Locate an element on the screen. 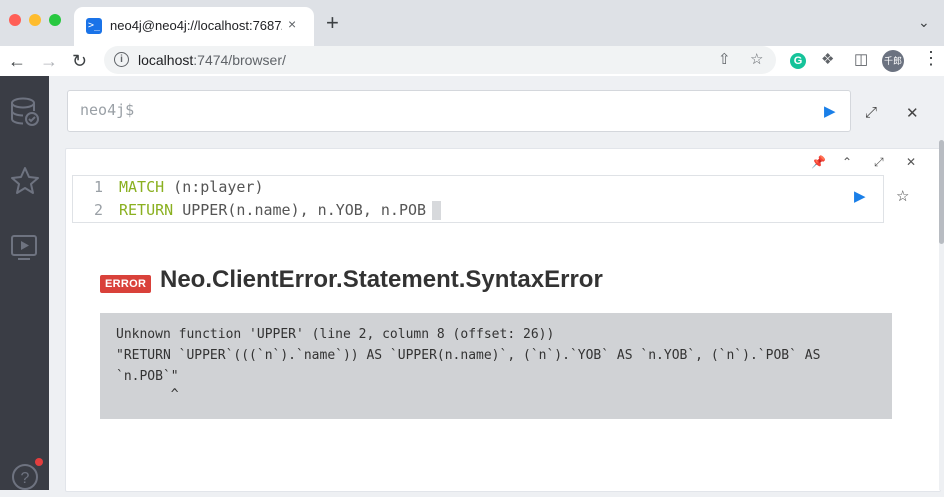 Image resolution: width=944 pixels, height=497 pixels. puzzle-icon: ❖ is located at coordinates (827, 59).